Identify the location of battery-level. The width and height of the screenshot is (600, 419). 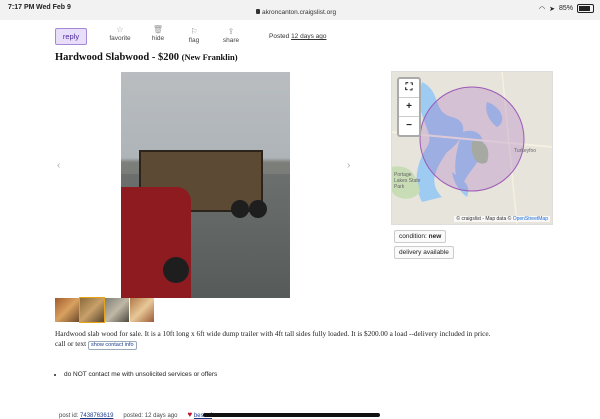
(584, 8).